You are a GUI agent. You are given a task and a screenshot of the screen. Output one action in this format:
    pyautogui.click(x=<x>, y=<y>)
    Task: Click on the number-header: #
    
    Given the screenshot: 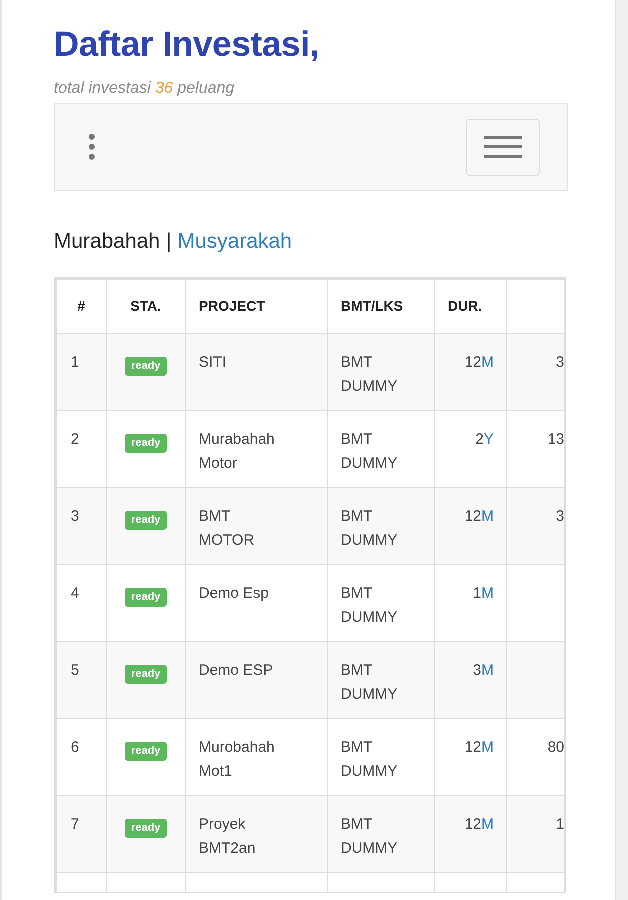 What is the action you would take?
    pyautogui.click(x=82, y=306)
    